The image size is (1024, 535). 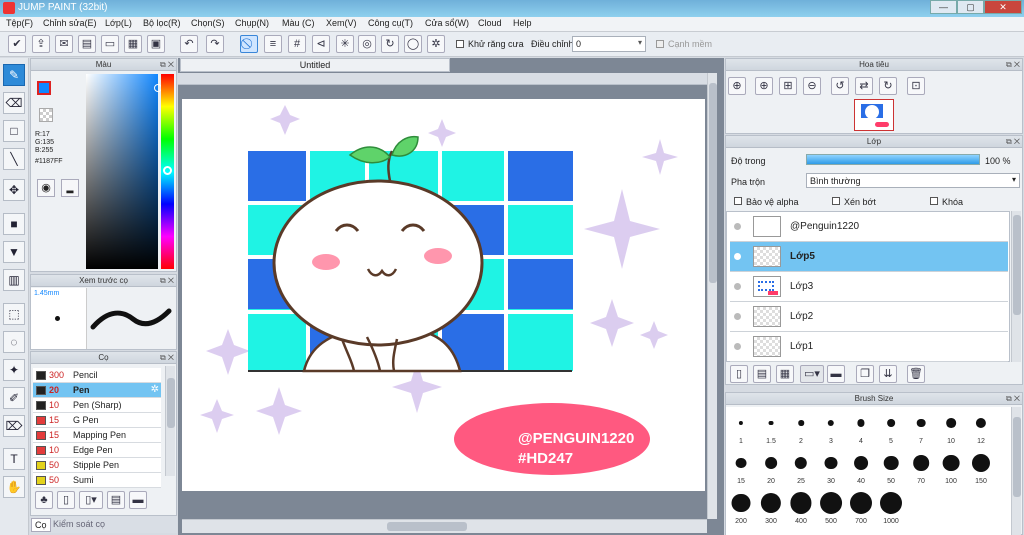 I want to click on document-icon: ▭, so click(x=110, y=44).